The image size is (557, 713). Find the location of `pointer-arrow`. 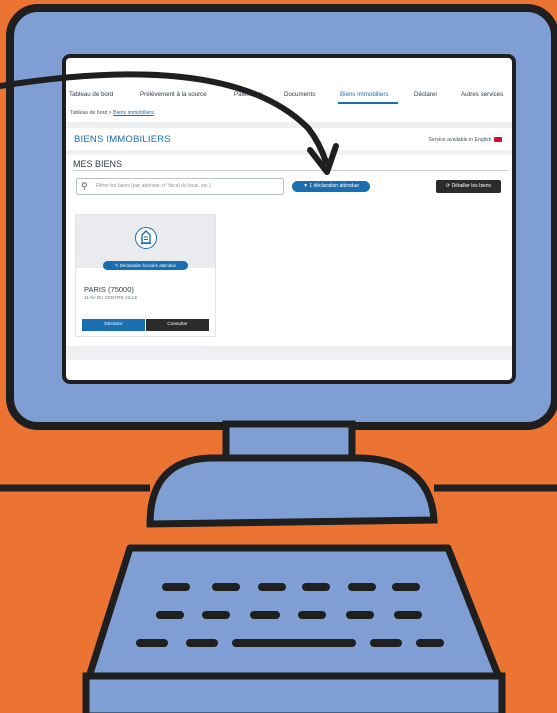

pointer-arrow is located at coordinates (169, 123).